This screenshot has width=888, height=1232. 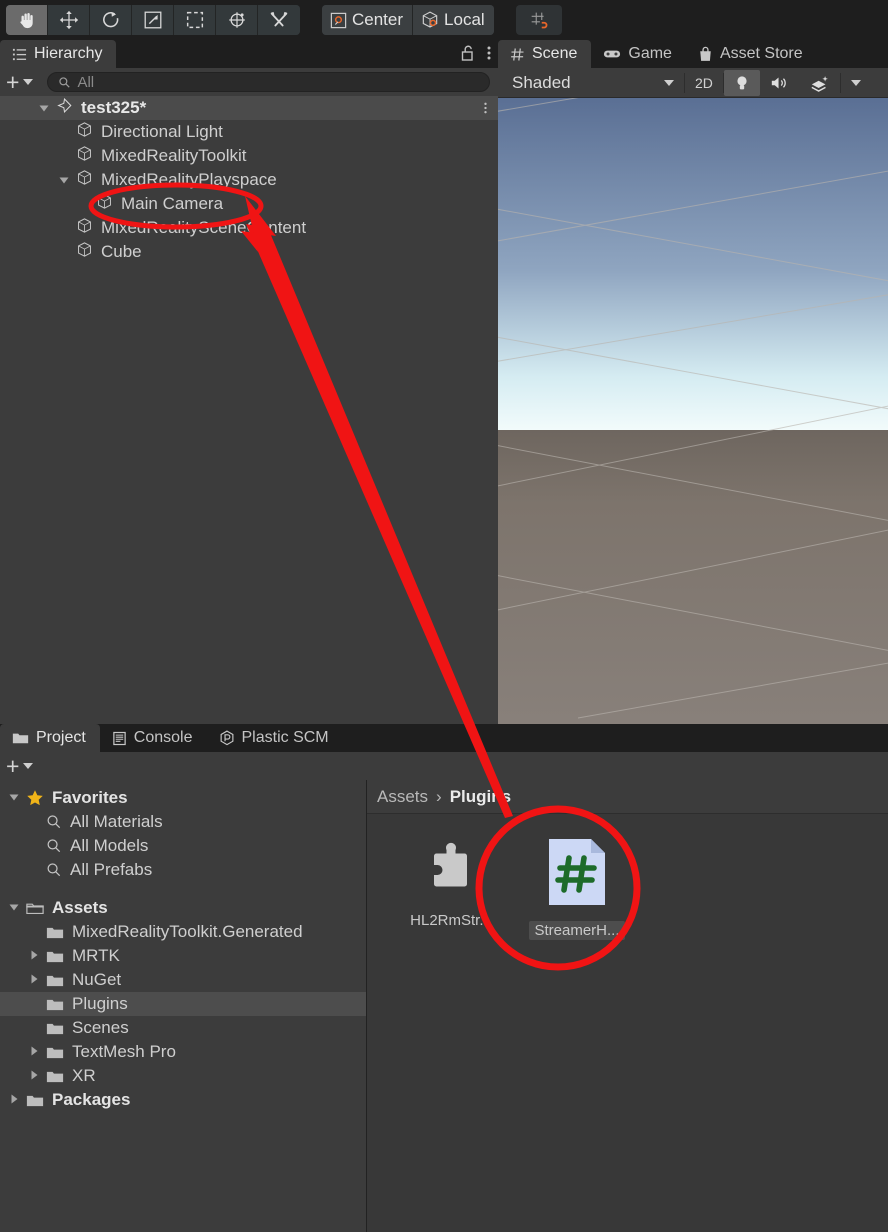 I want to click on transform-tool-button, so click(x=237, y=20).